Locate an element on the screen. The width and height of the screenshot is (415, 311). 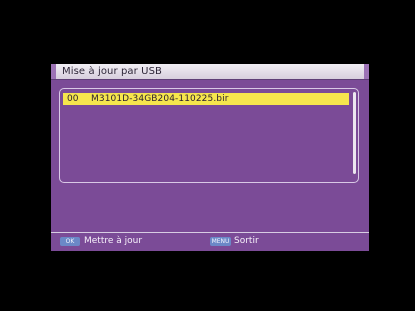
exit-label: Sortir is located at coordinates (246, 241).